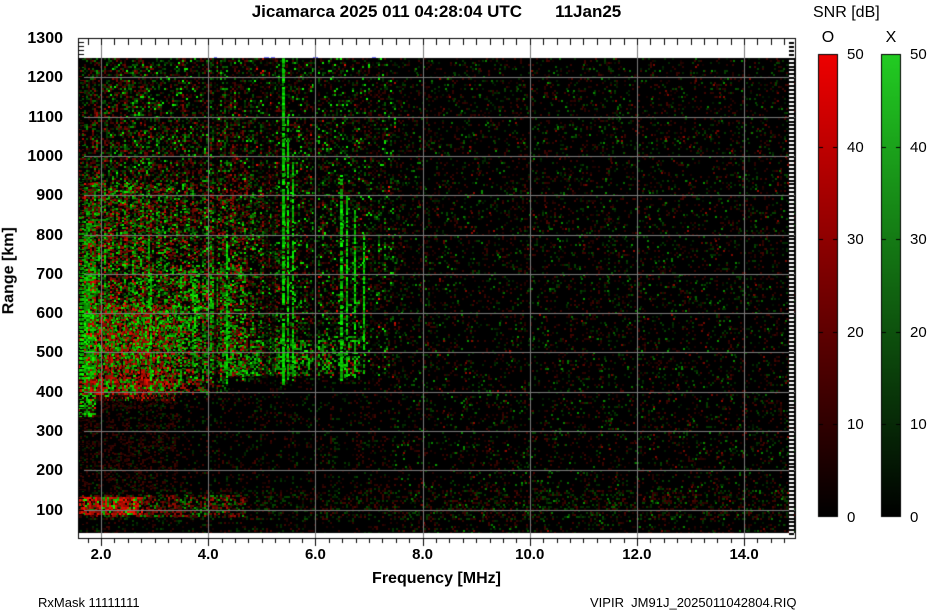 The image size is (932, 614). I want to click on y-tick-label: 600, so click(49, 314).